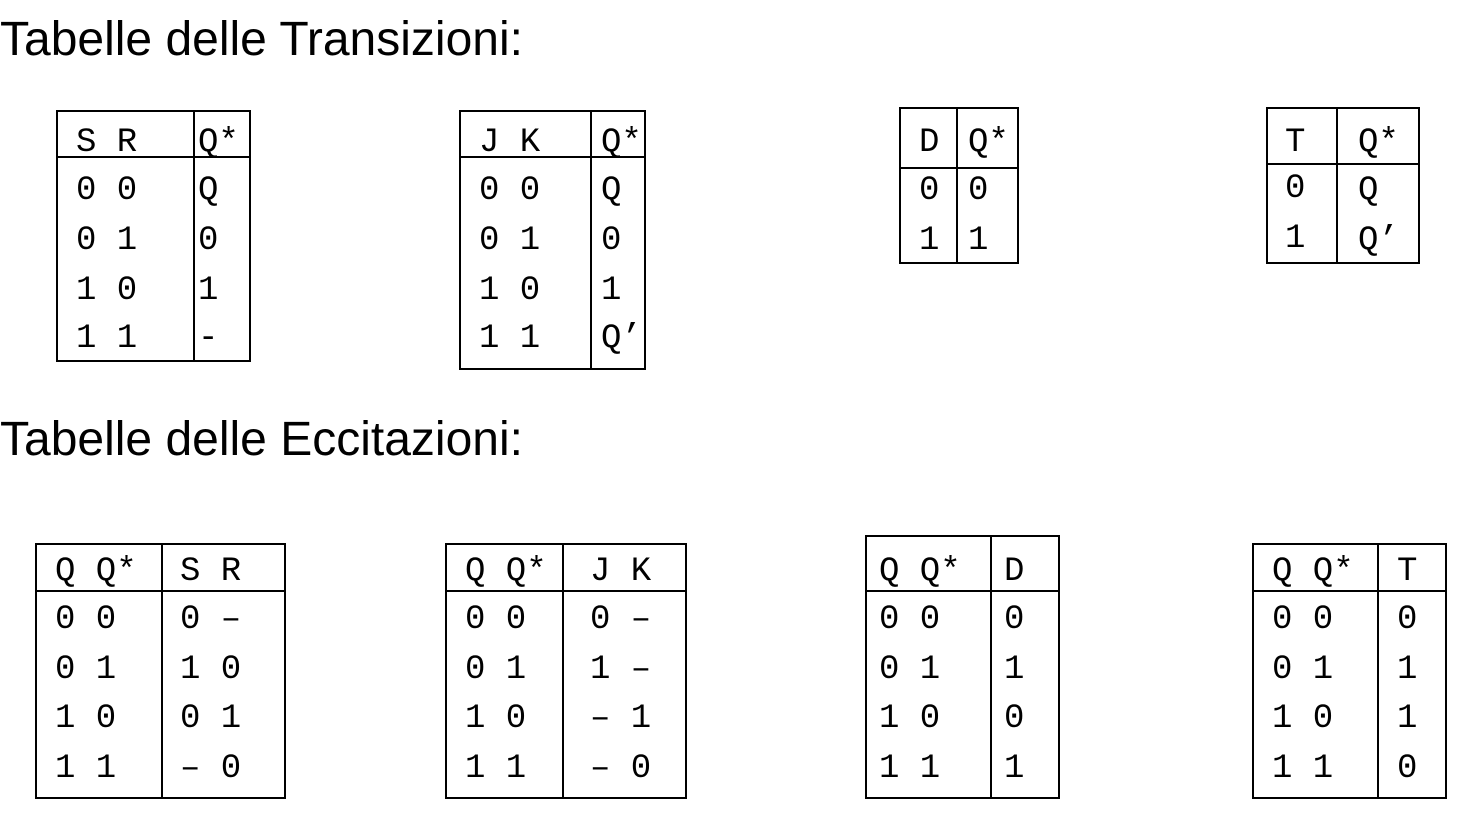 The image size is (1470, 817). Describe the element at coordinates (208, 191) in the screenshot. I see `sr-transition-row-output: Q` at that location.